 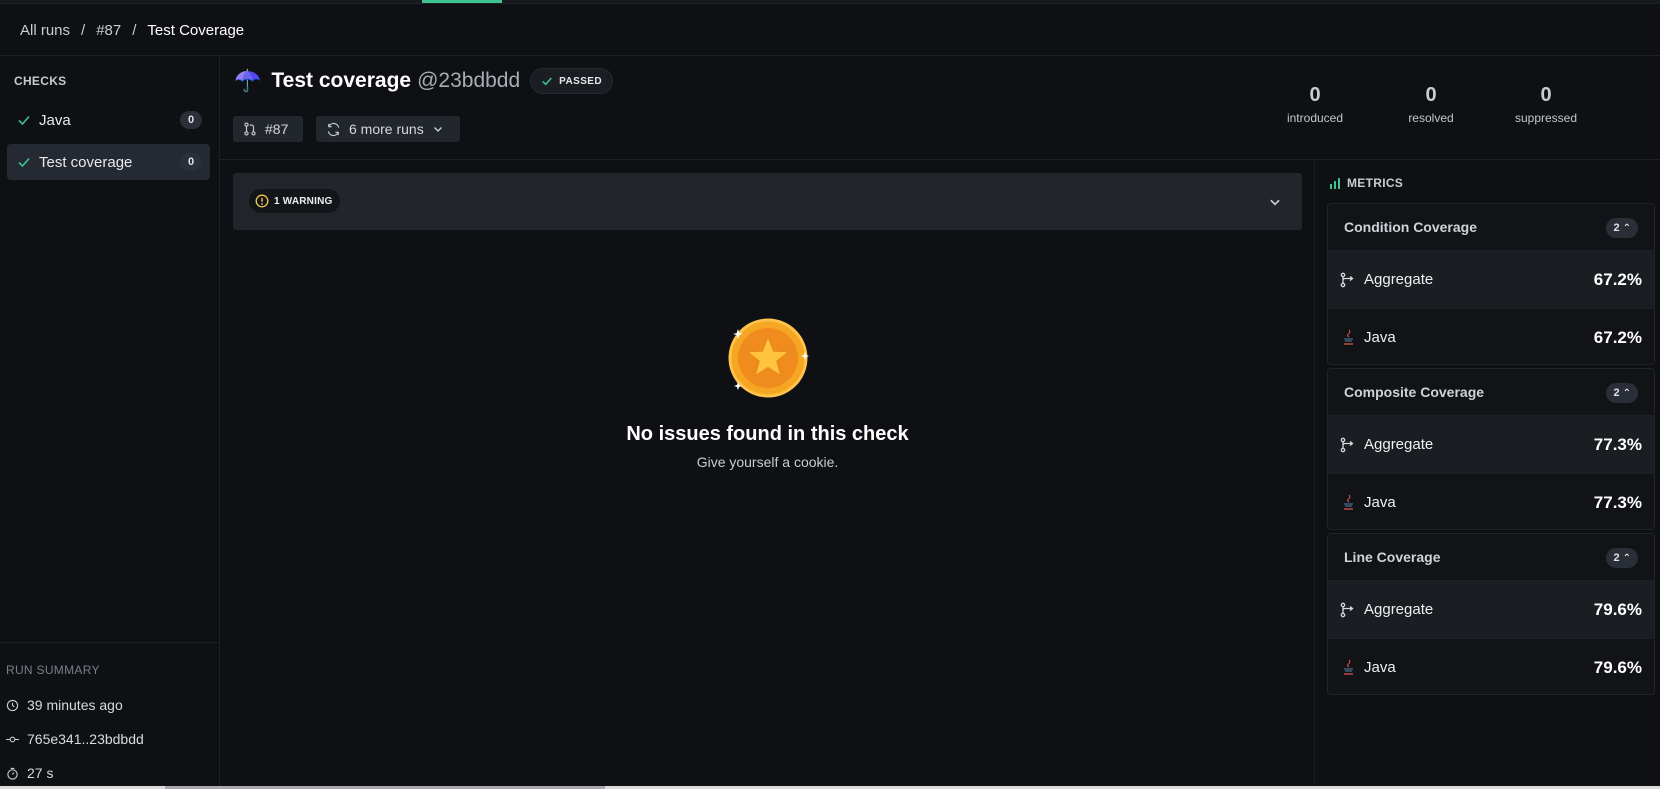 What do you see at coordinates (108, 30) in the screenshot?
I see `breadcrumb-run: #87` at bounding box center [108, 30].